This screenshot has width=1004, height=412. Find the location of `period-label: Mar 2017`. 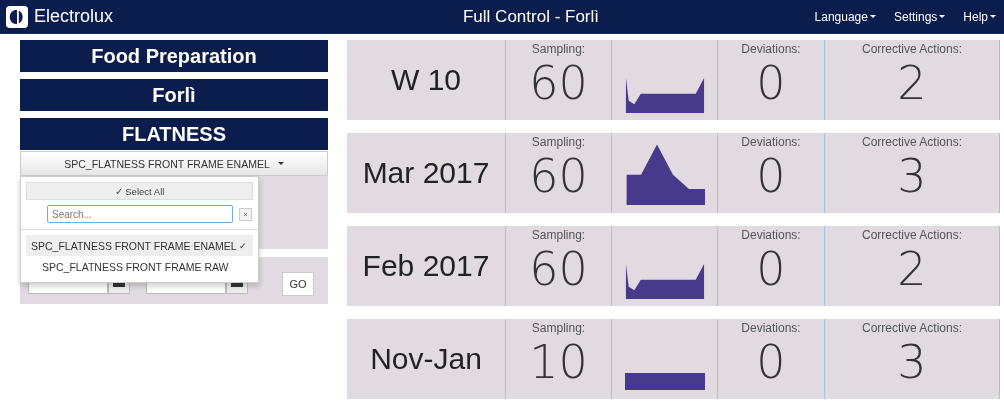

period-label: Mar 2017 is located at coordinates (426, 173).